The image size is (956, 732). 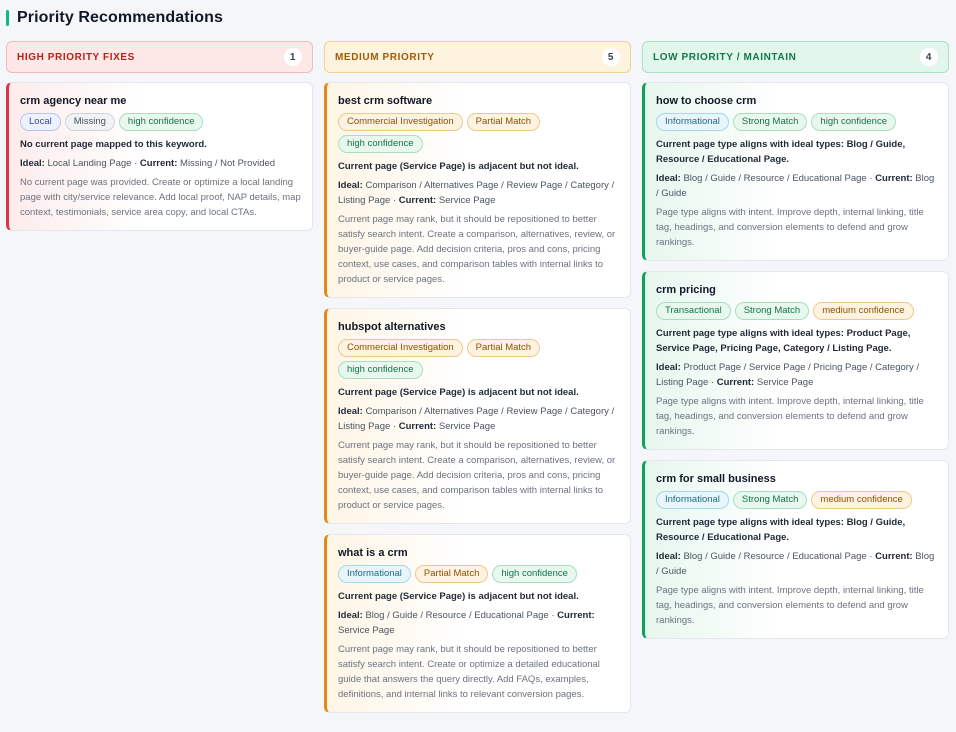 What do you see at coordinates (385, 101) in the screenshot?
I see `keyword-title: best crm software` at bounding box center [385, 101].